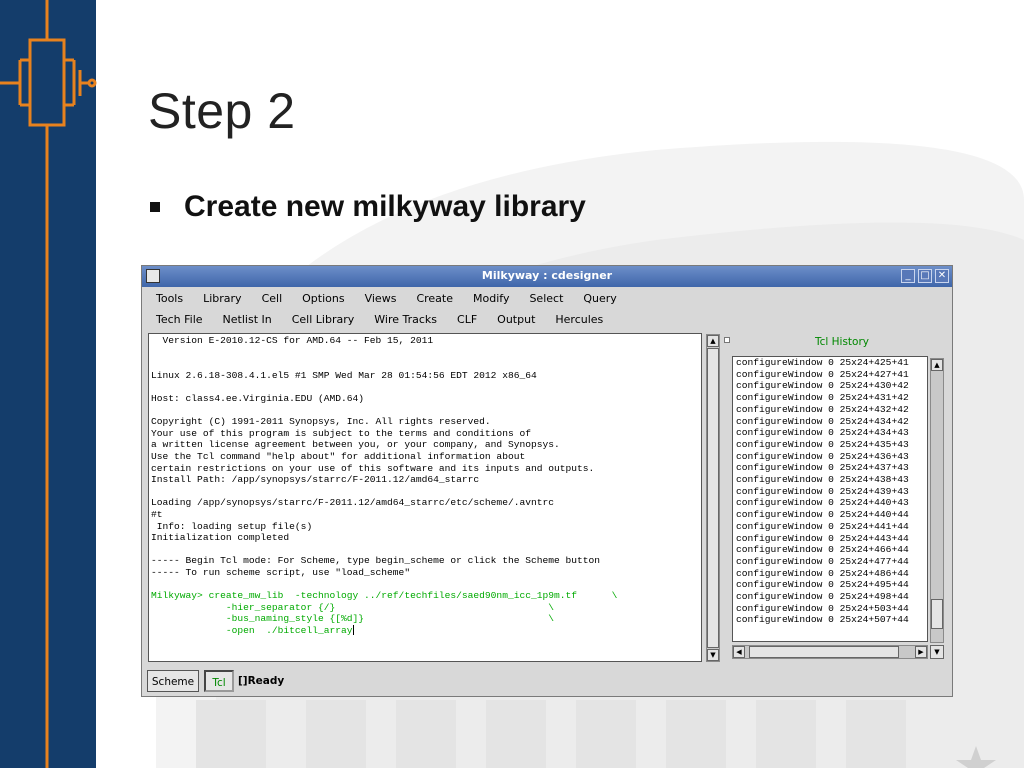 This screenshot has width=1024, height=768. Describe the element at coordinates (222, 111) in the screenshot. I see `slide-title: Step 2` at that location.